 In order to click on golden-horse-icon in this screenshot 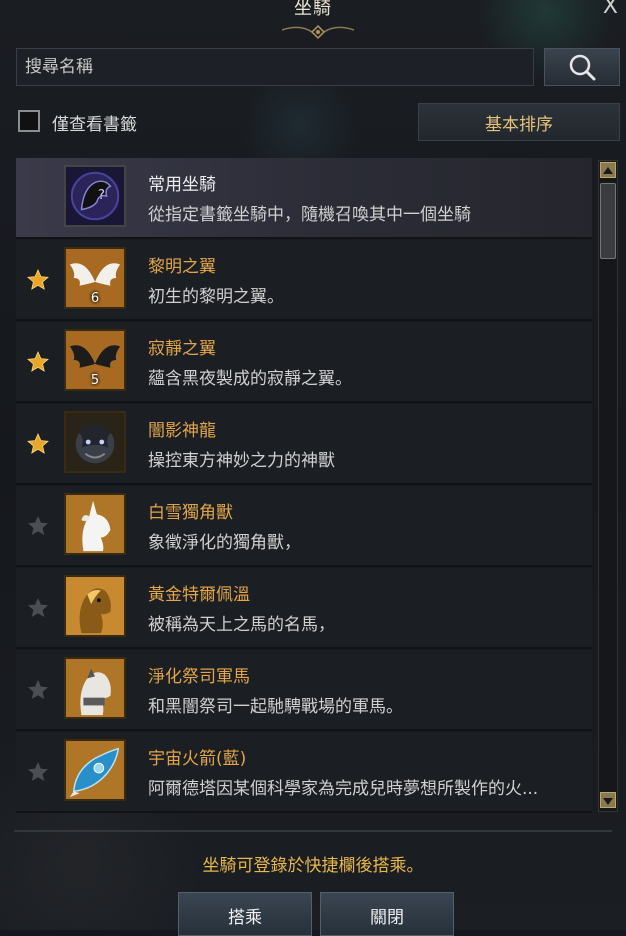, I will do `click(95, 606)`.